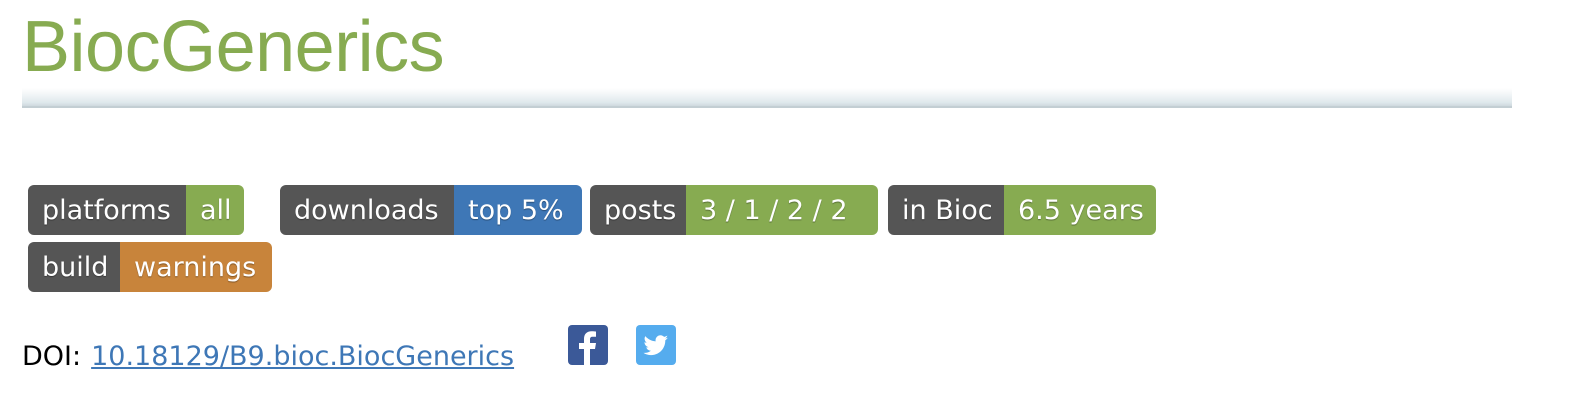 This screenshot has height=404, width=1578. I want to click on build-badge-label: build, so click(74, 267).